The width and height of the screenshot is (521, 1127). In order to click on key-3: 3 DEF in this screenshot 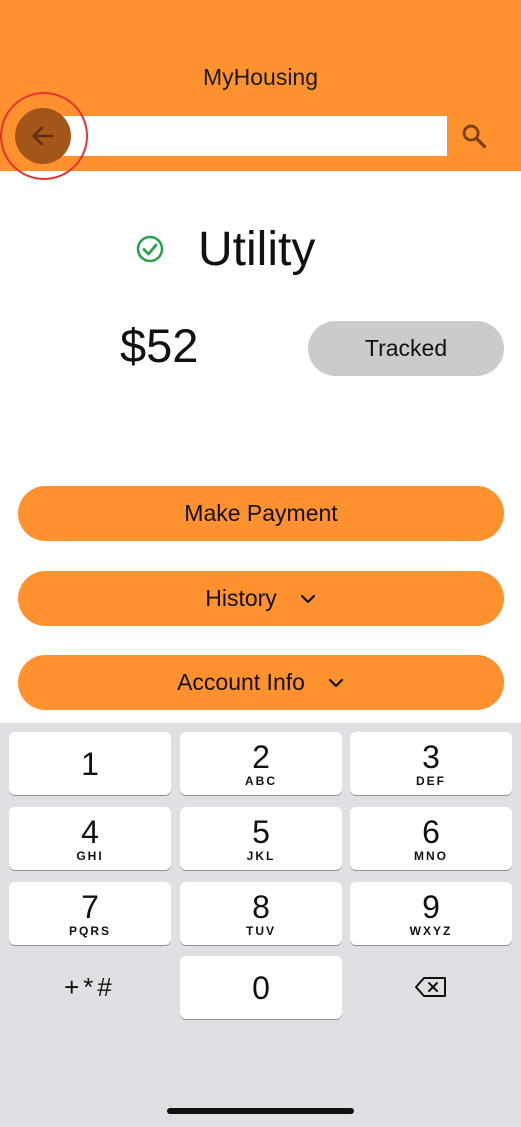, I will do `click(431, 763)`.